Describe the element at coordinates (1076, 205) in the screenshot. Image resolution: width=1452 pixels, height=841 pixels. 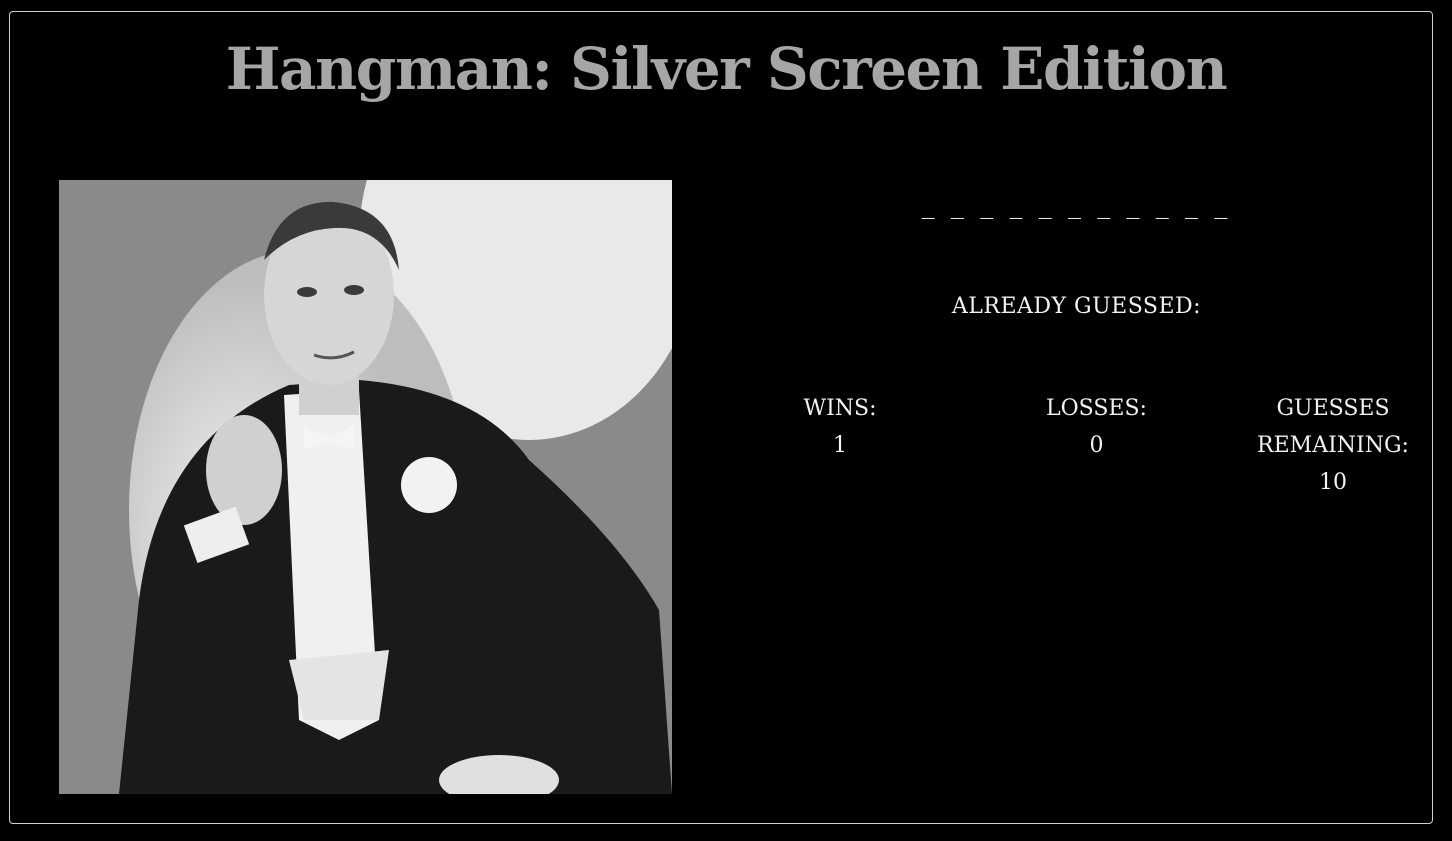
I see `word-blanks: _ _ _ _ _ _ _ _ _ _ _` at that location.